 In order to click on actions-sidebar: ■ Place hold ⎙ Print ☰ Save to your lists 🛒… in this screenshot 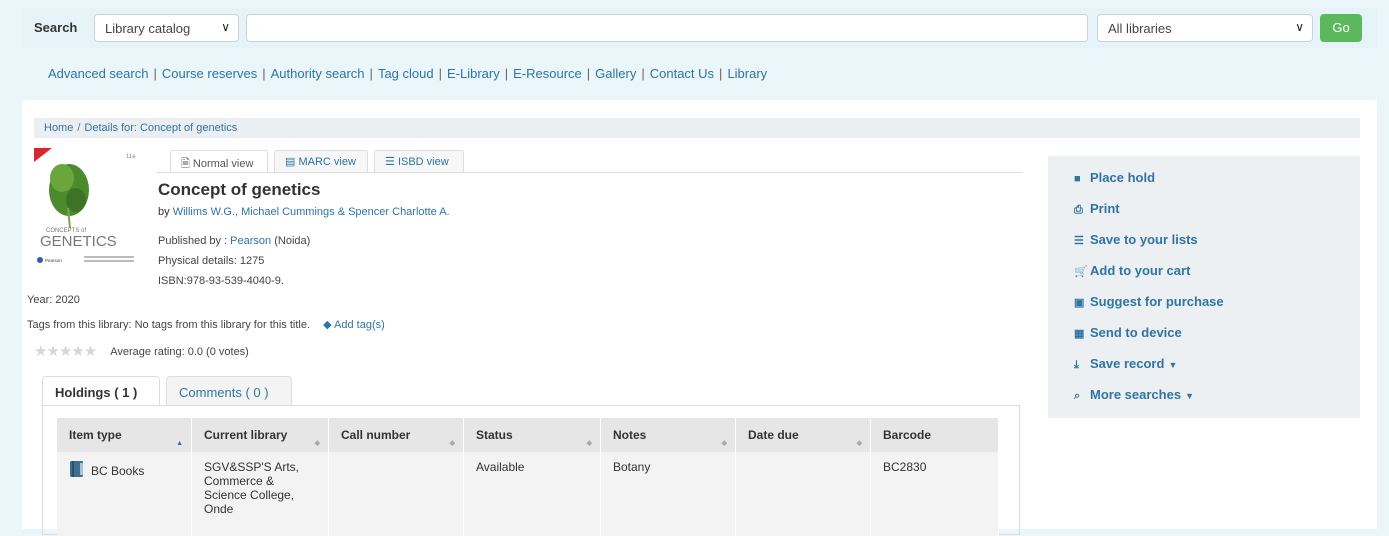, I will do `click(1204, 287)`.